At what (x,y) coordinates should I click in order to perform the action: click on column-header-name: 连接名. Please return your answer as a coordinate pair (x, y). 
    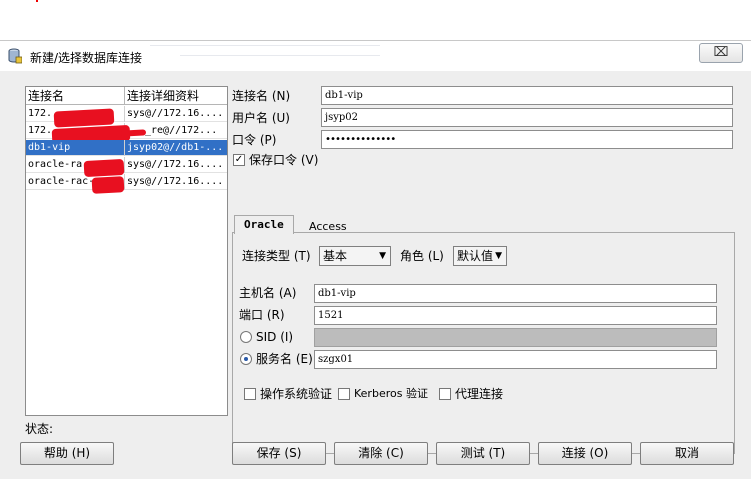
    Looking at the image, I should click on (75, 96).